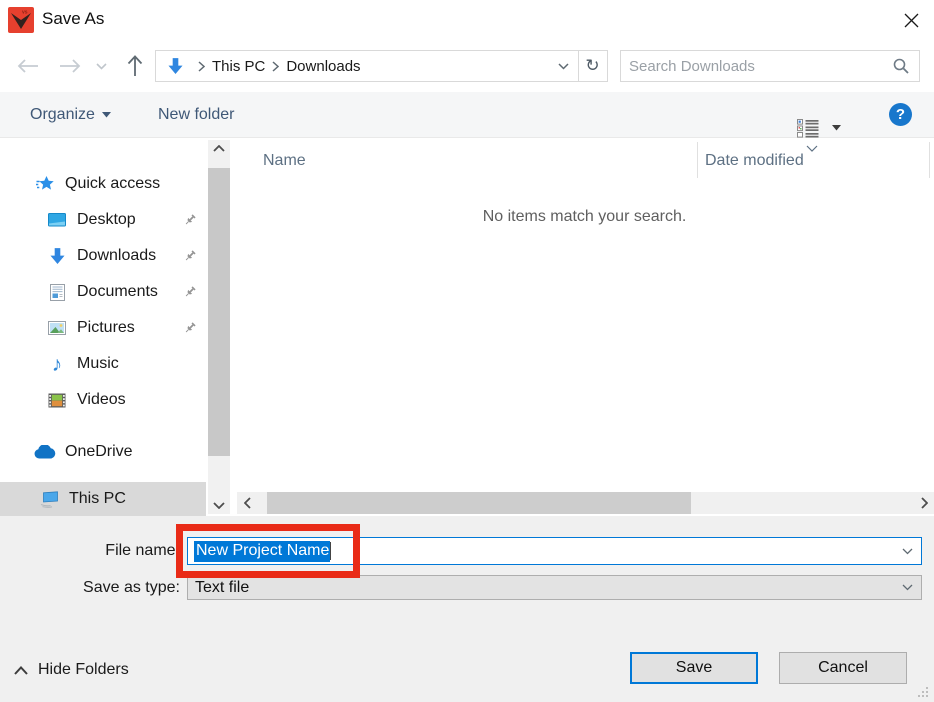 The image size is (934, 702). What do you see at coordinates (45, 452) in the screenshot?
I see `onedrive-cloud-icon` at bounding box center [45, 452].